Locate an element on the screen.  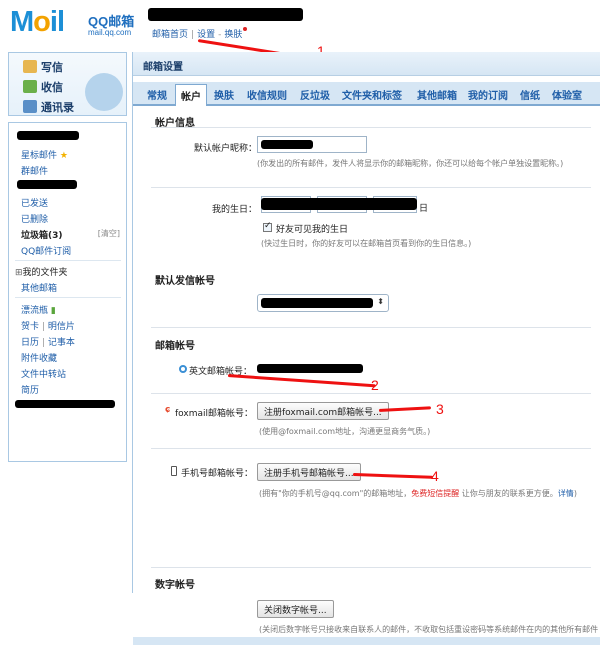
sms-reminder-text: 免费短信提醒 is located at coordinates (435, 493).